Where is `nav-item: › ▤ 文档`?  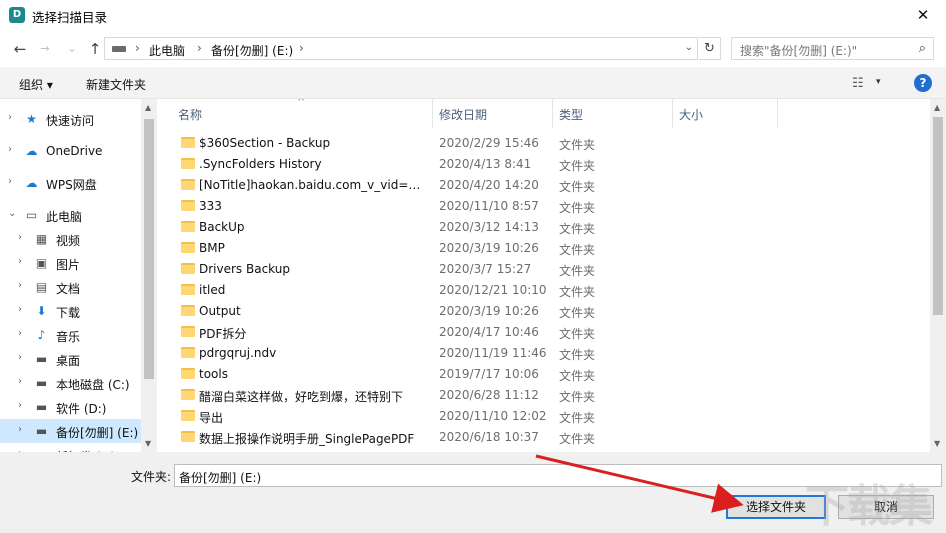 nav-item: › ▤ 文档 is located at coordinates (70, 287).